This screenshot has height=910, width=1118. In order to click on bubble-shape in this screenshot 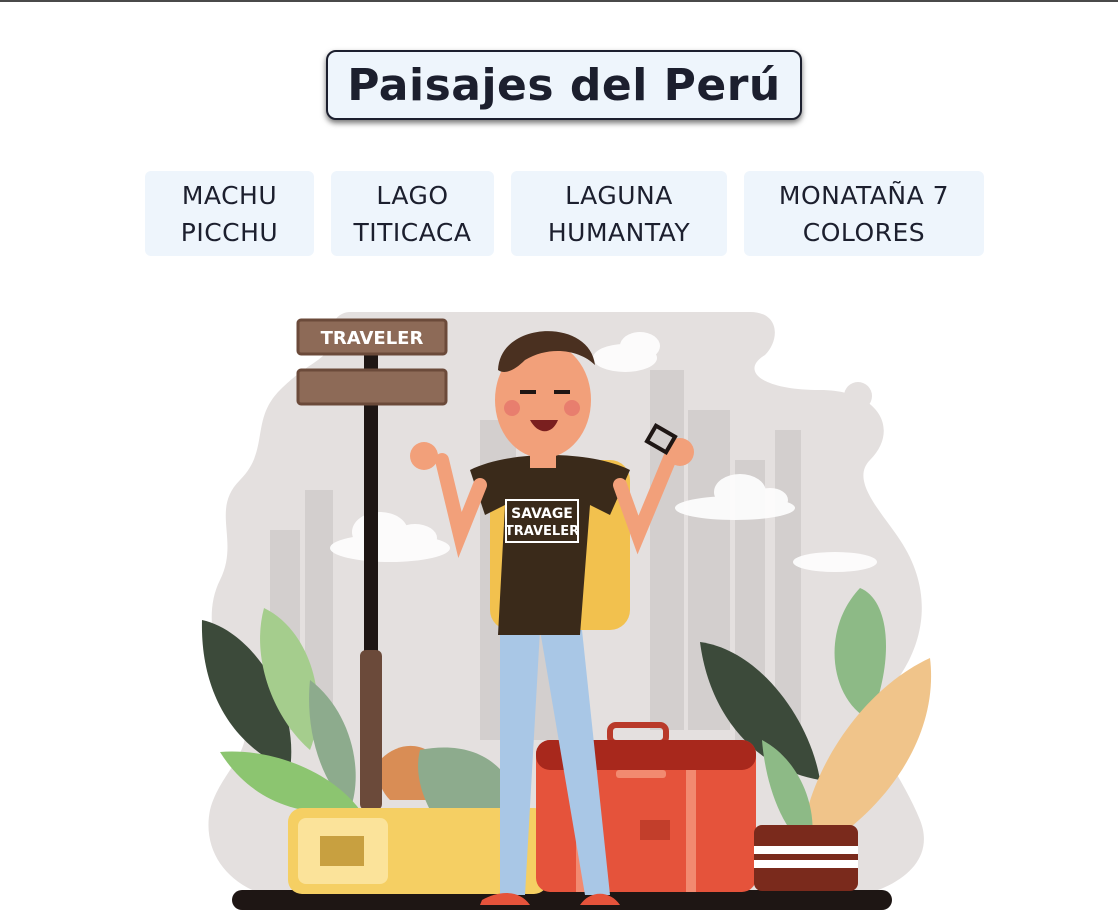, I will do `click(858, 396)`.